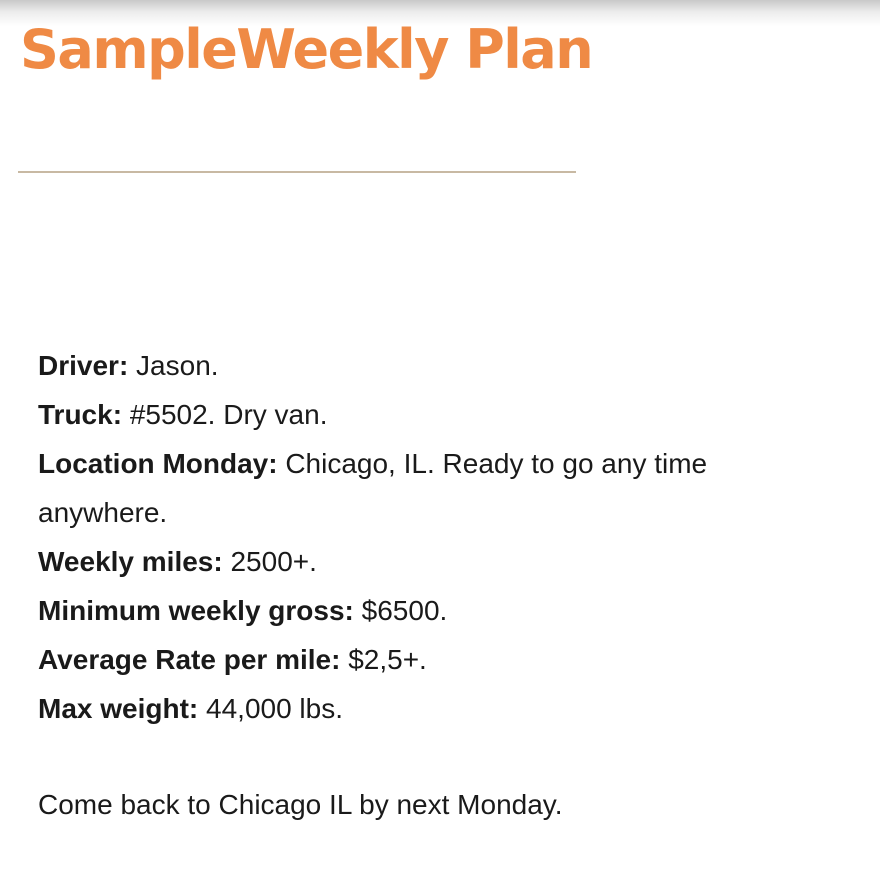  Describe the element at coordinates (387, 659) in the screenshot. I see `detail-value: $2,5+.` at that location.